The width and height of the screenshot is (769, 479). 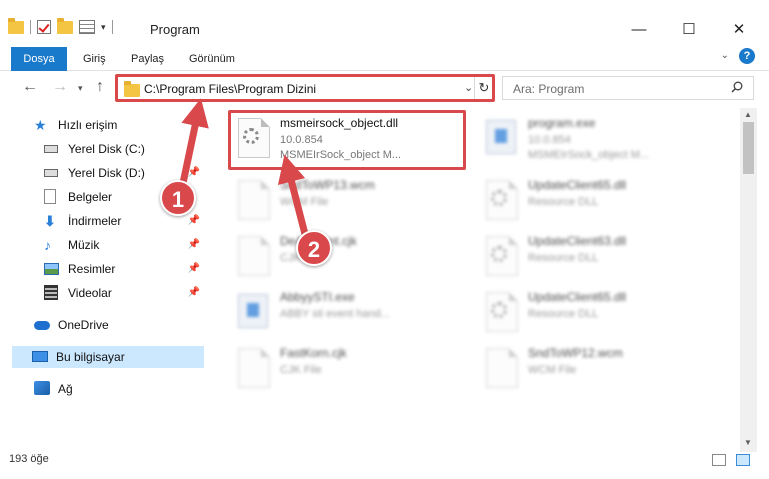 I want to click on help-button: ?, so click(x=747, y=56).